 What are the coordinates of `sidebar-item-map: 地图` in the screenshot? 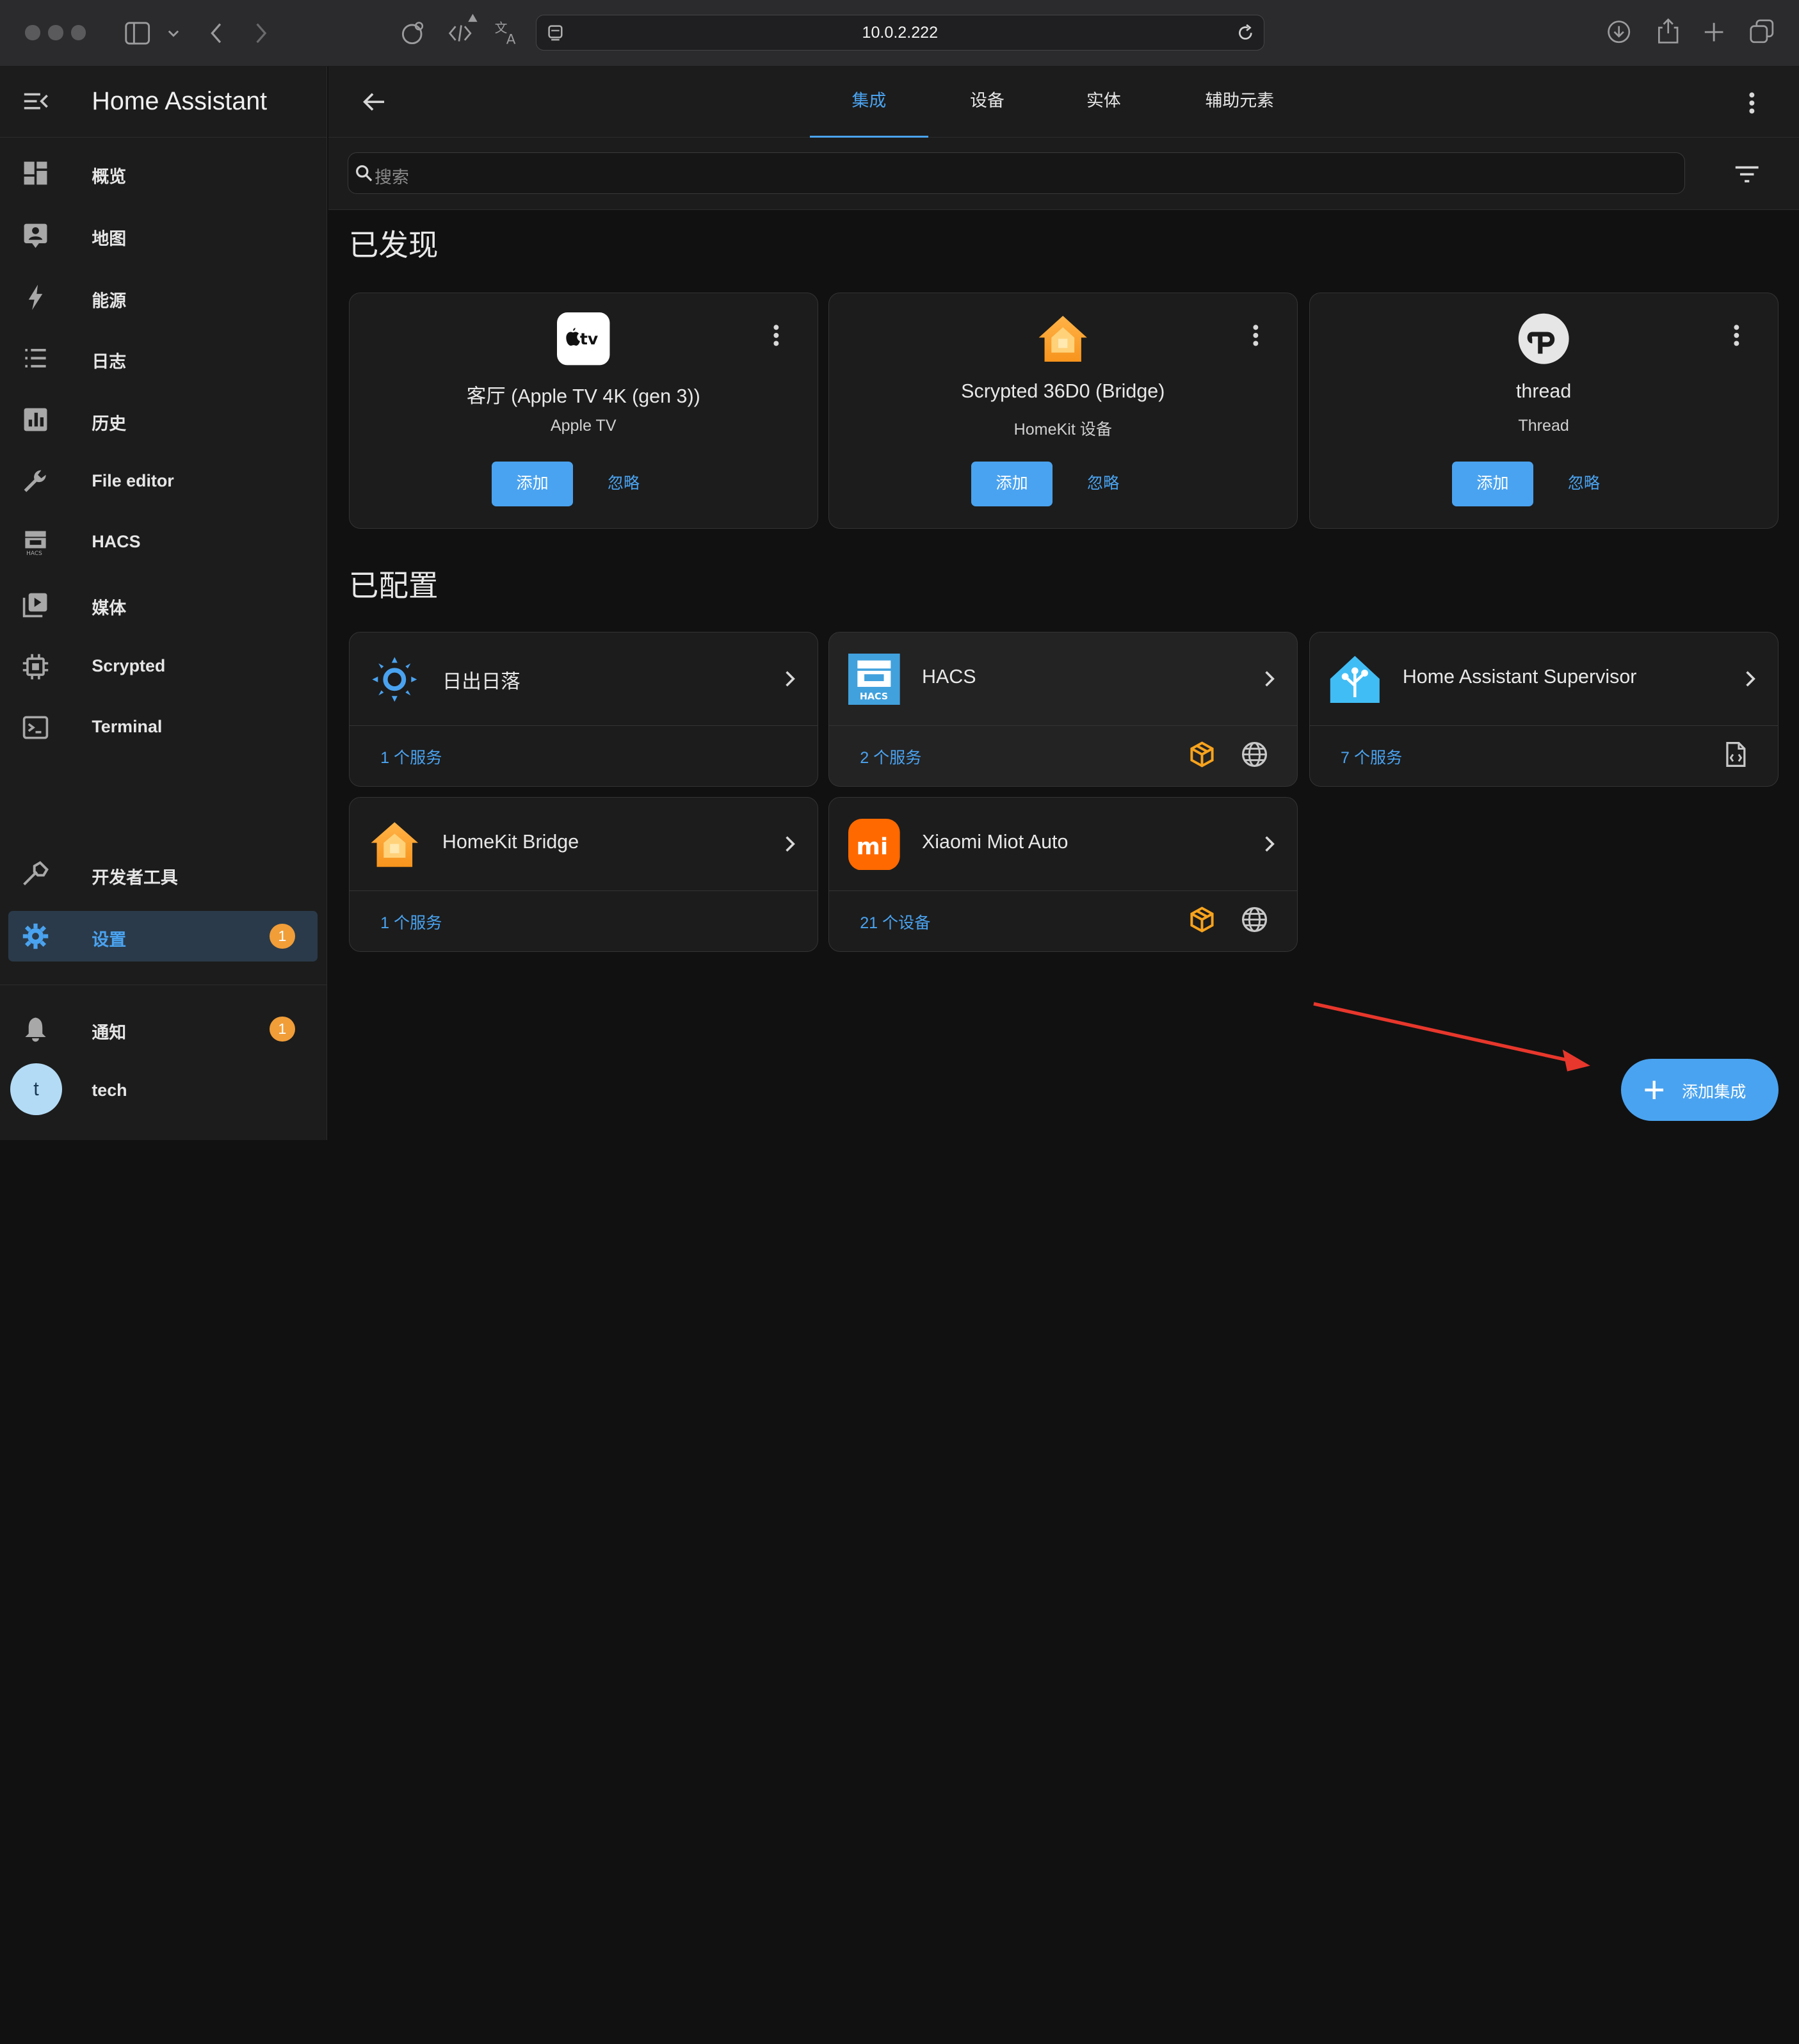 It's located at (163, 235).